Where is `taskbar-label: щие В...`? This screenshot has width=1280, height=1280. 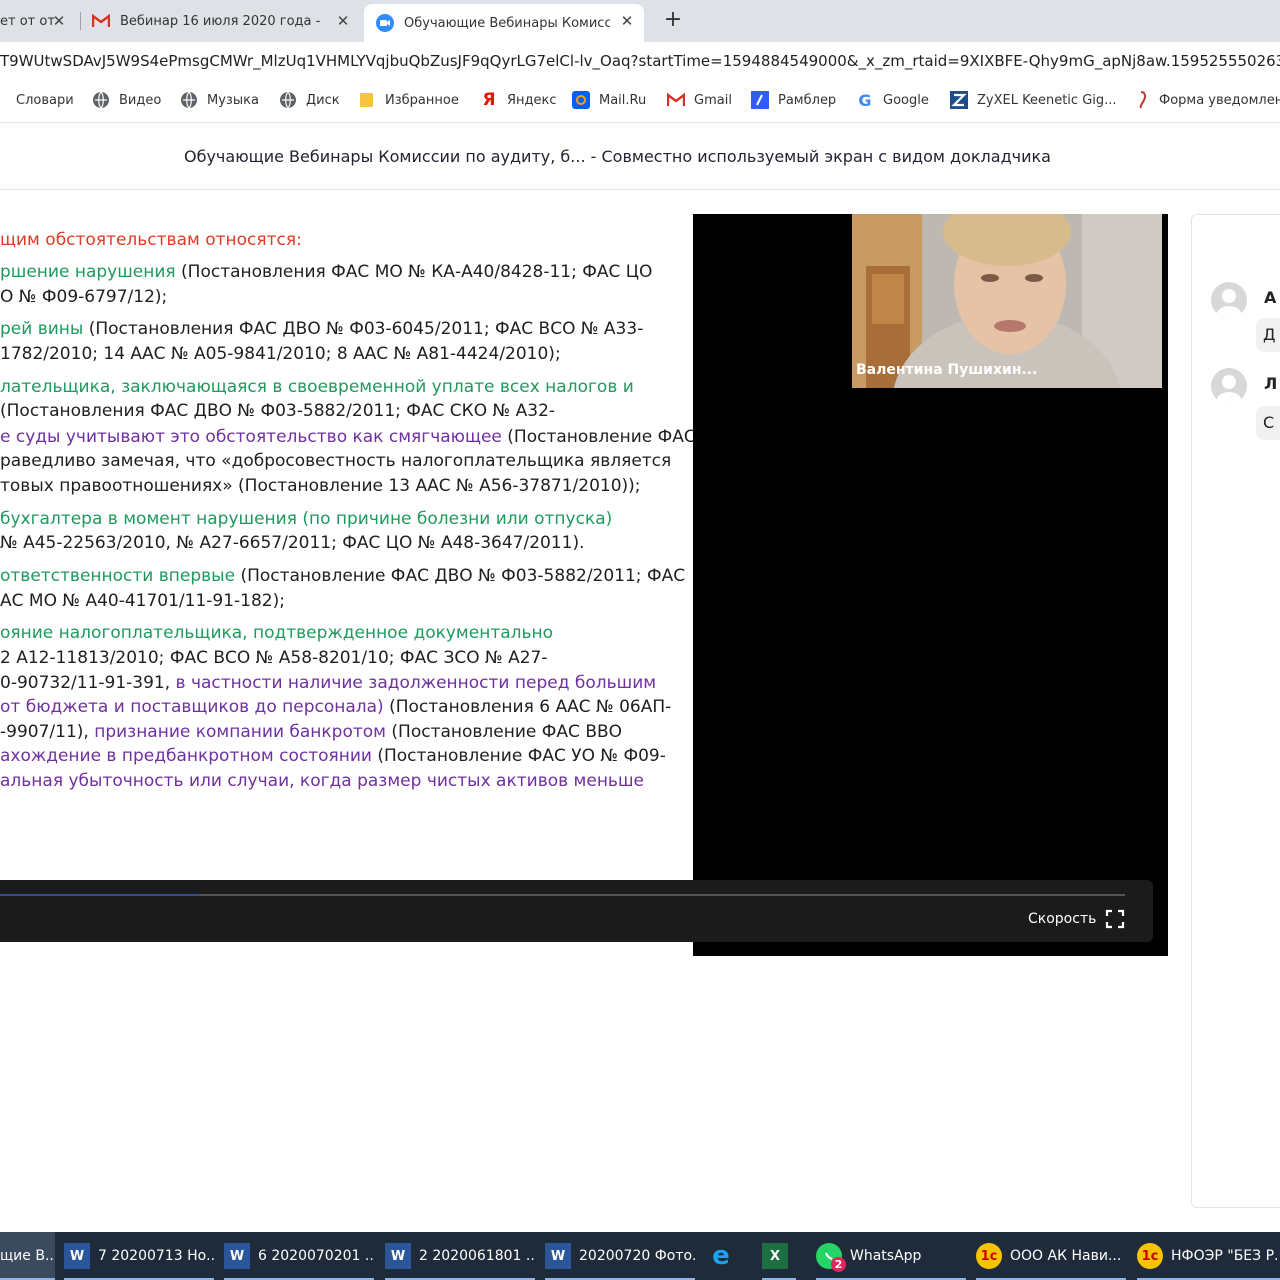 taskbar-label: щие В... is located at coordinates (27, 1256).